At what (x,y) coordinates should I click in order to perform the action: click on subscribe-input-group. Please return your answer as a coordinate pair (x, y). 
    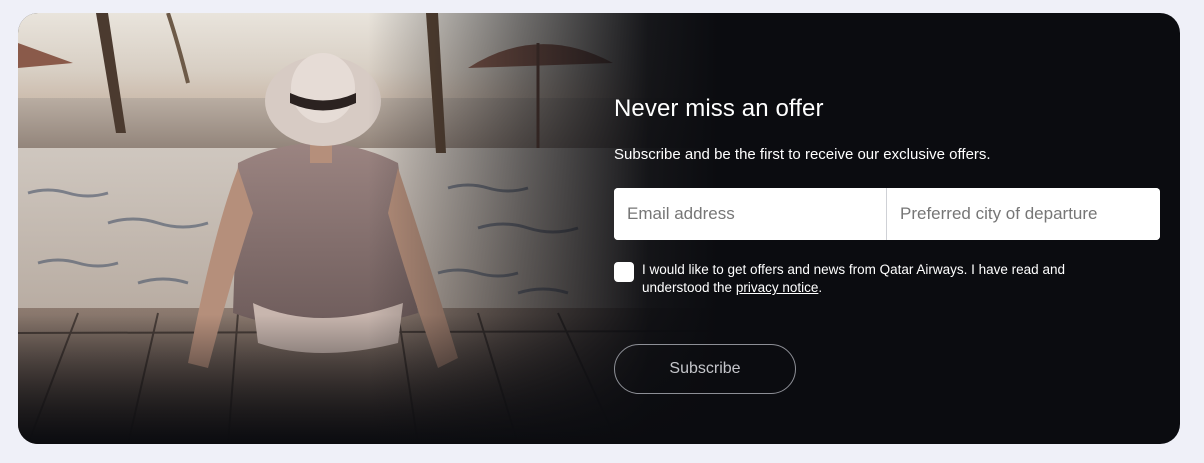
    Looking at the image, I should click on (887, 214).